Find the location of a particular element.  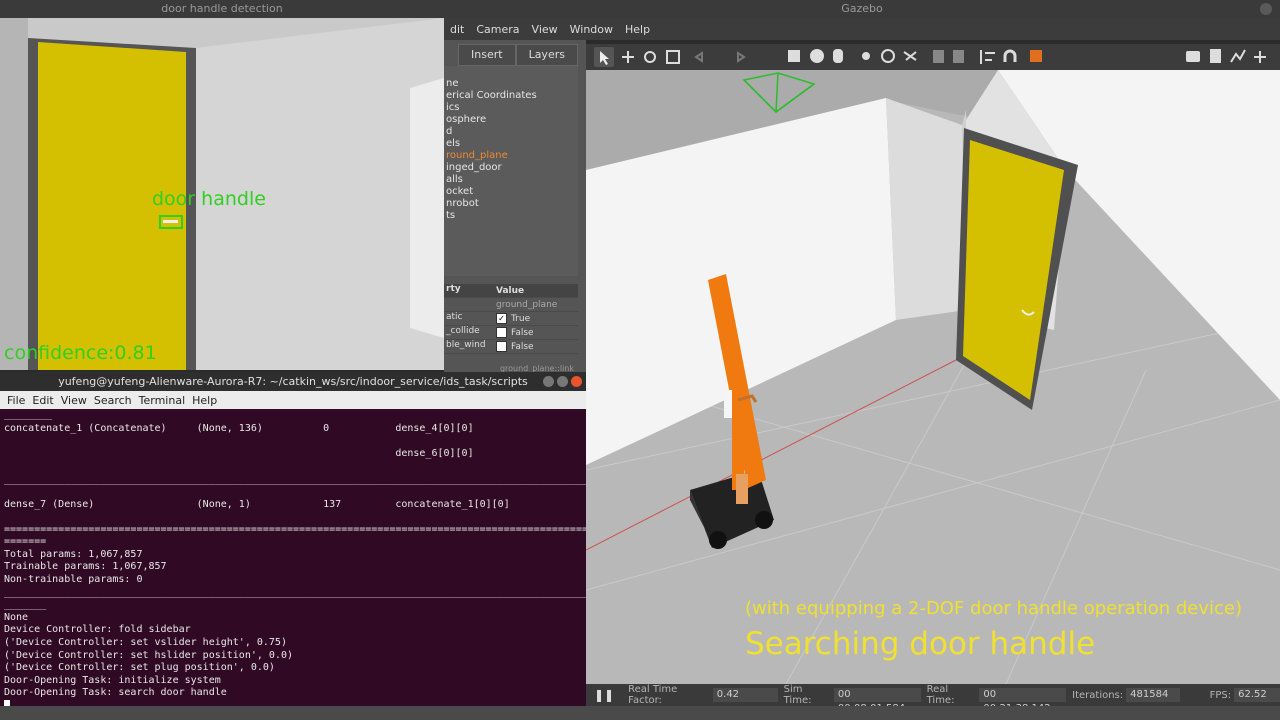

sim-time-label: Sim Time: is located at coordinates (797, 695).